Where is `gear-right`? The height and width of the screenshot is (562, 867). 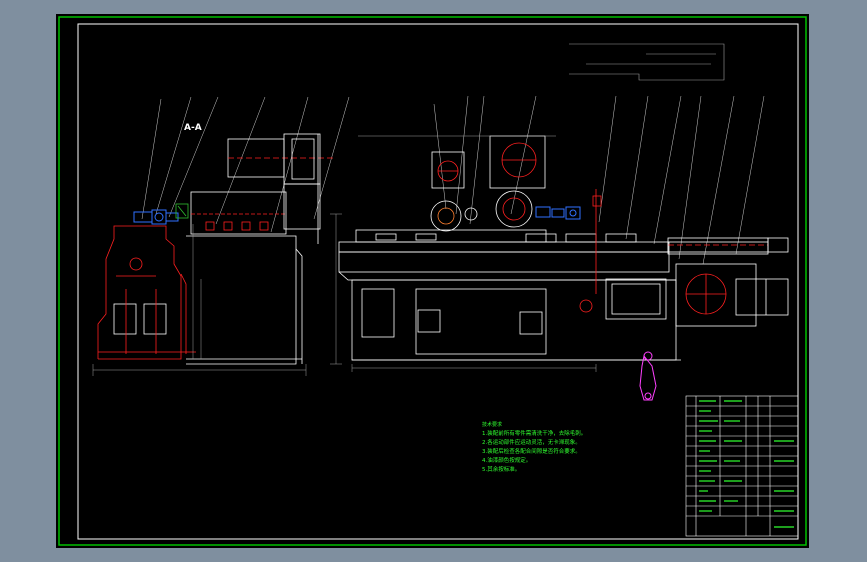
gear-right is located at coordinates (514, 209).